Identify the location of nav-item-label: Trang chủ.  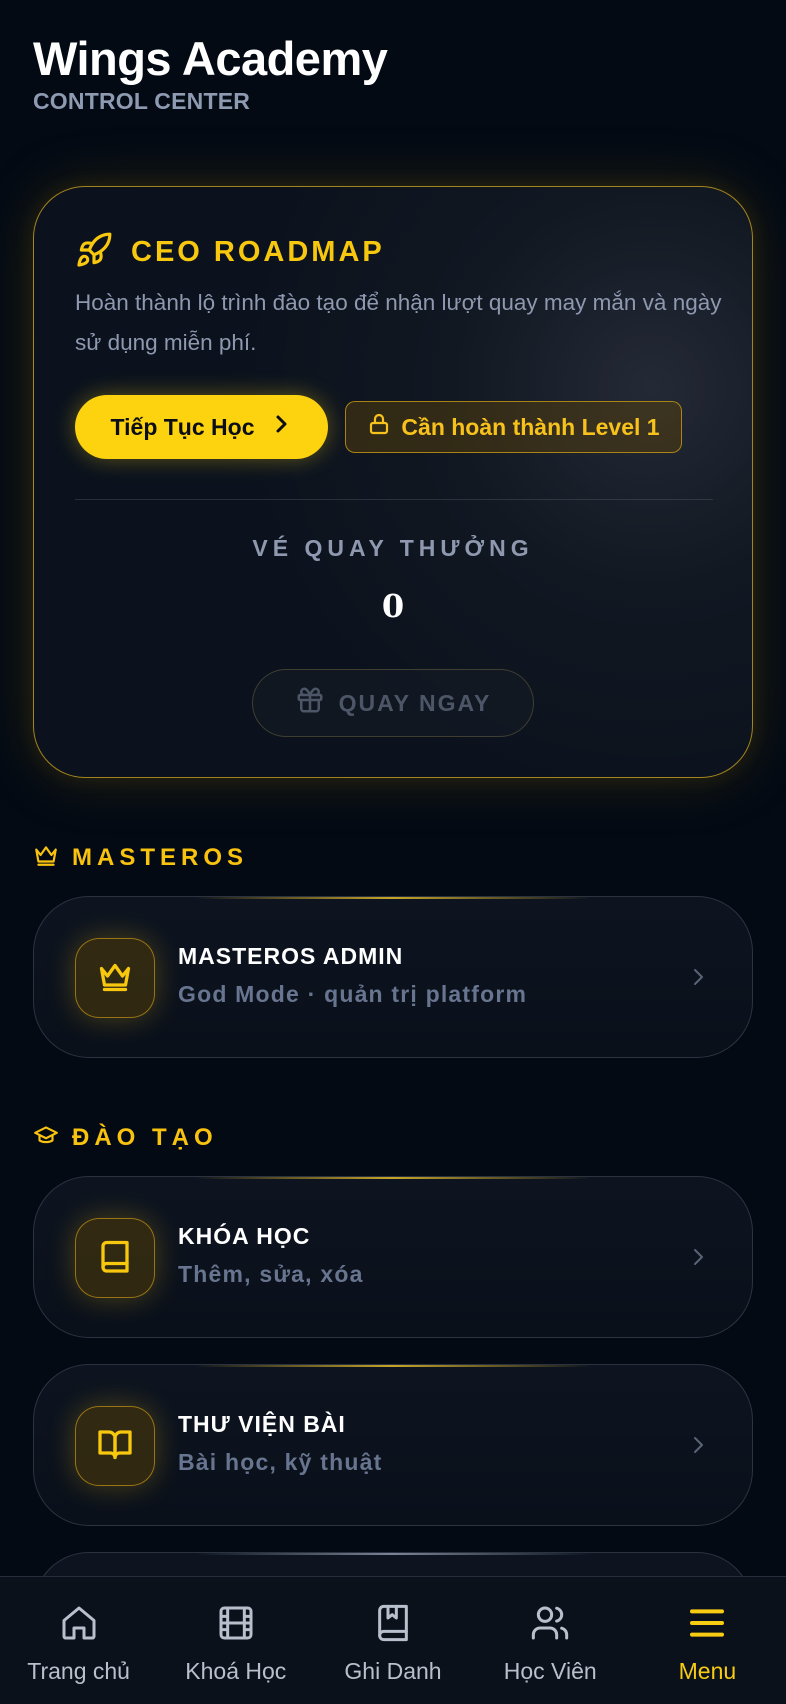
(78, 1671).